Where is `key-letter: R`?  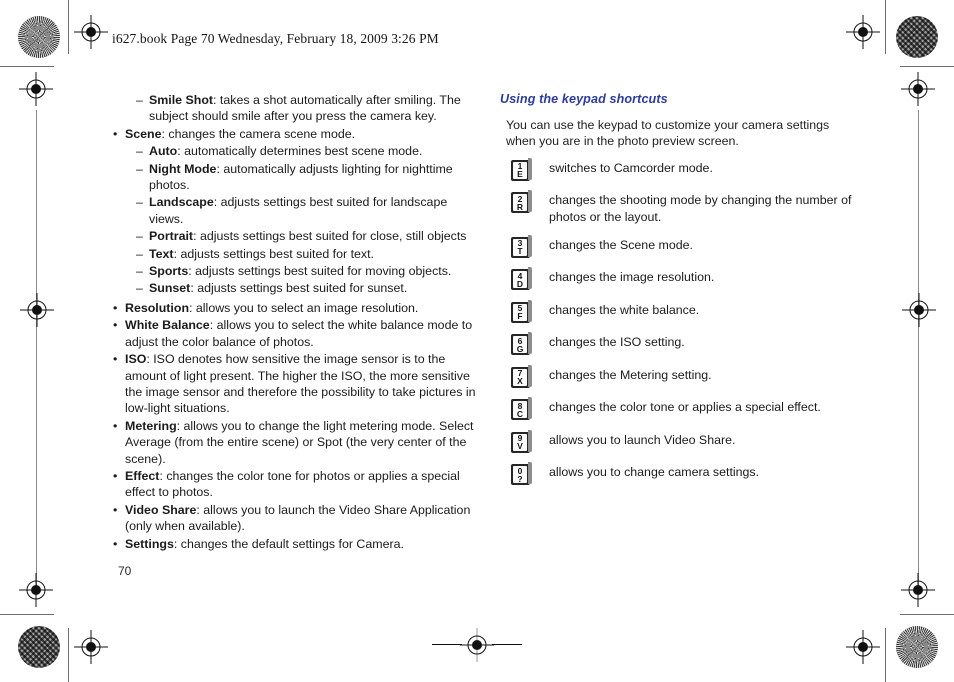
key-letter: R is located at coordinates (520, 206).